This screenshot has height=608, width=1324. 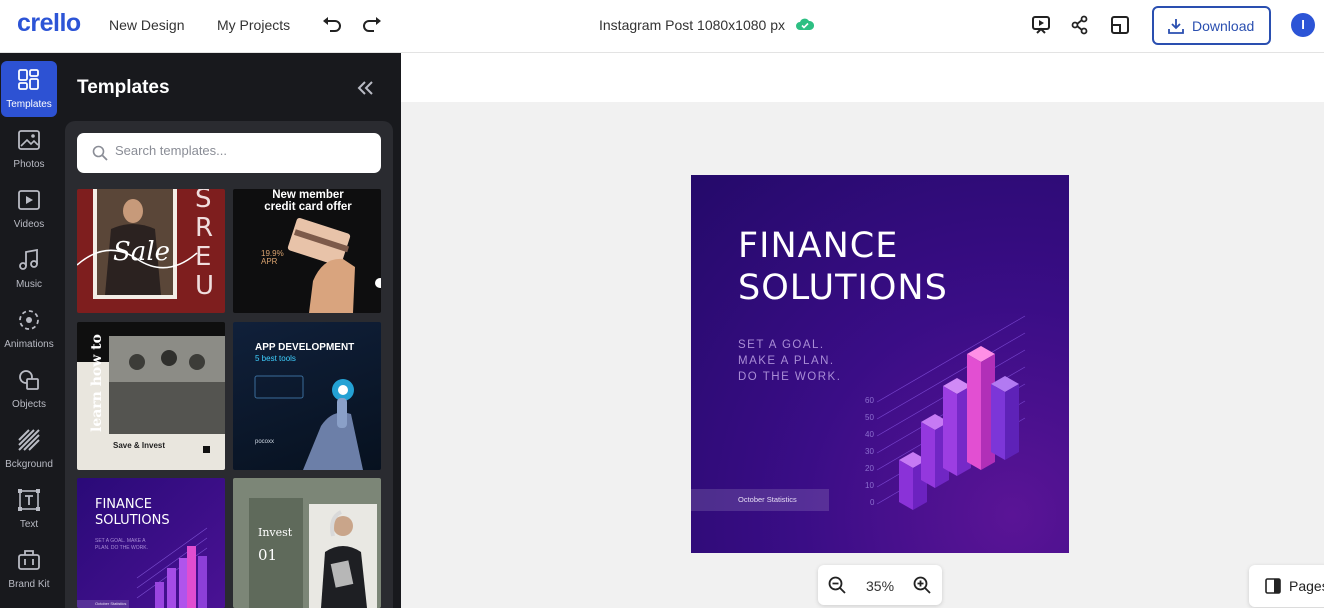 What do you see at coordinates (29, 560) in the screenshot?
I see `brand-kit-icon` at bounding box center [29, 560].